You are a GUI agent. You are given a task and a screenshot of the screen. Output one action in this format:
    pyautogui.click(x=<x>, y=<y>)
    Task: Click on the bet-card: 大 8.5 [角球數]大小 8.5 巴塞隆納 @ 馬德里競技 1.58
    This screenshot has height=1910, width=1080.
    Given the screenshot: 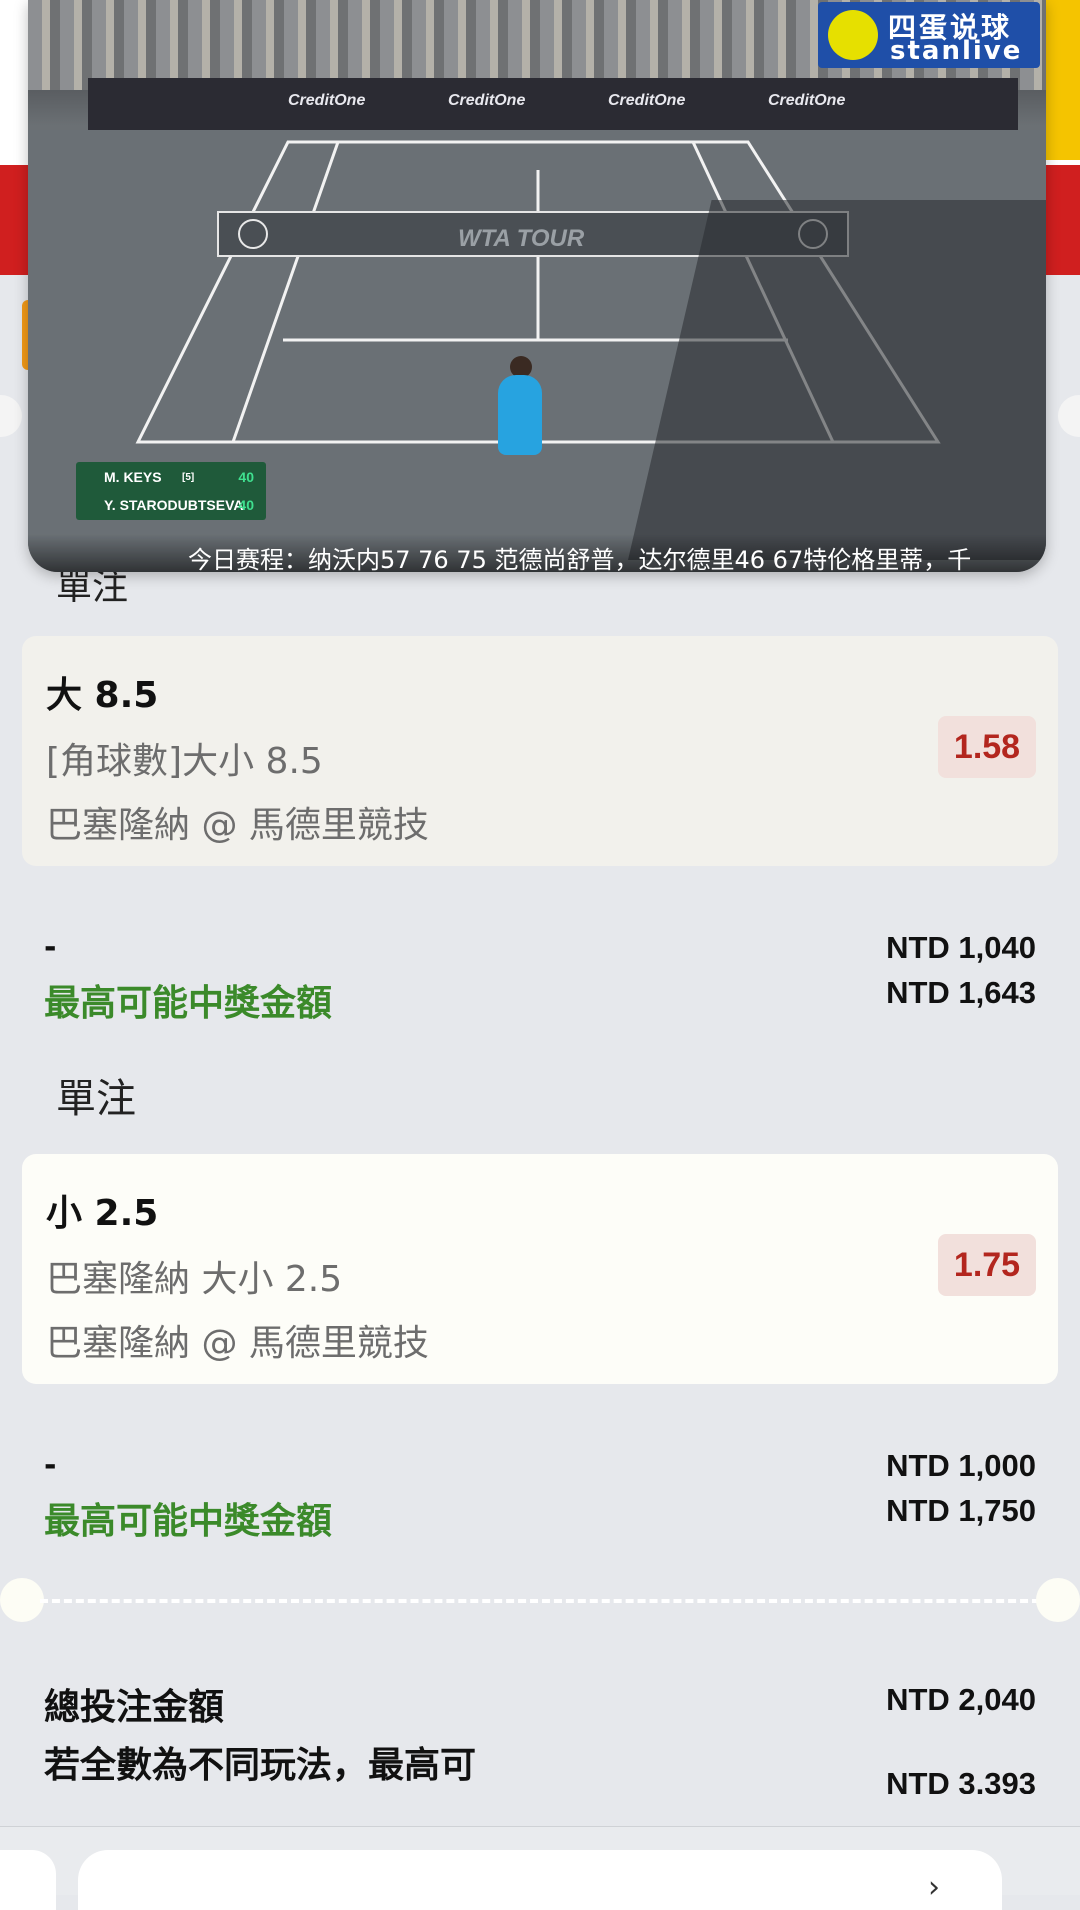 What is the action you would take?
    pyautogui.click(x=540, y=751)
    